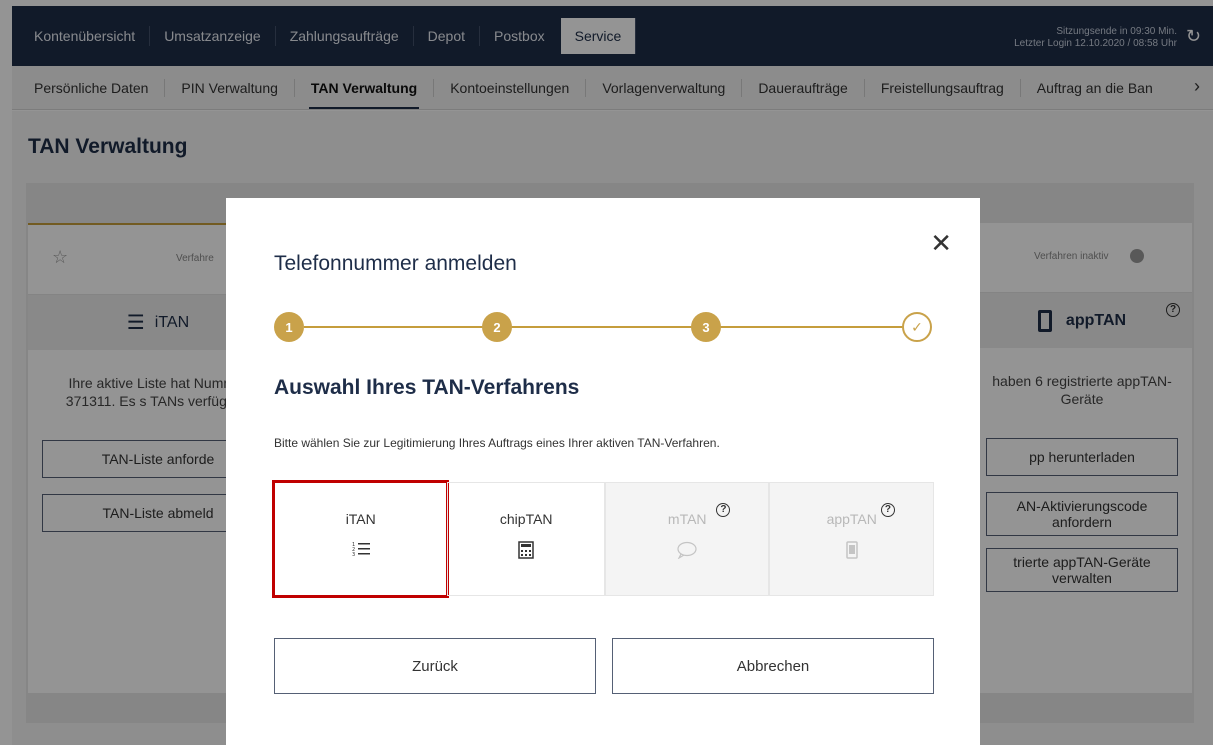 The height and width of the screenshot is (745, 1213). What do you see at coordinates (360, 519) in the screenshot?
I see `option-itan-label: iTAN` at bounding box center [360, 519].